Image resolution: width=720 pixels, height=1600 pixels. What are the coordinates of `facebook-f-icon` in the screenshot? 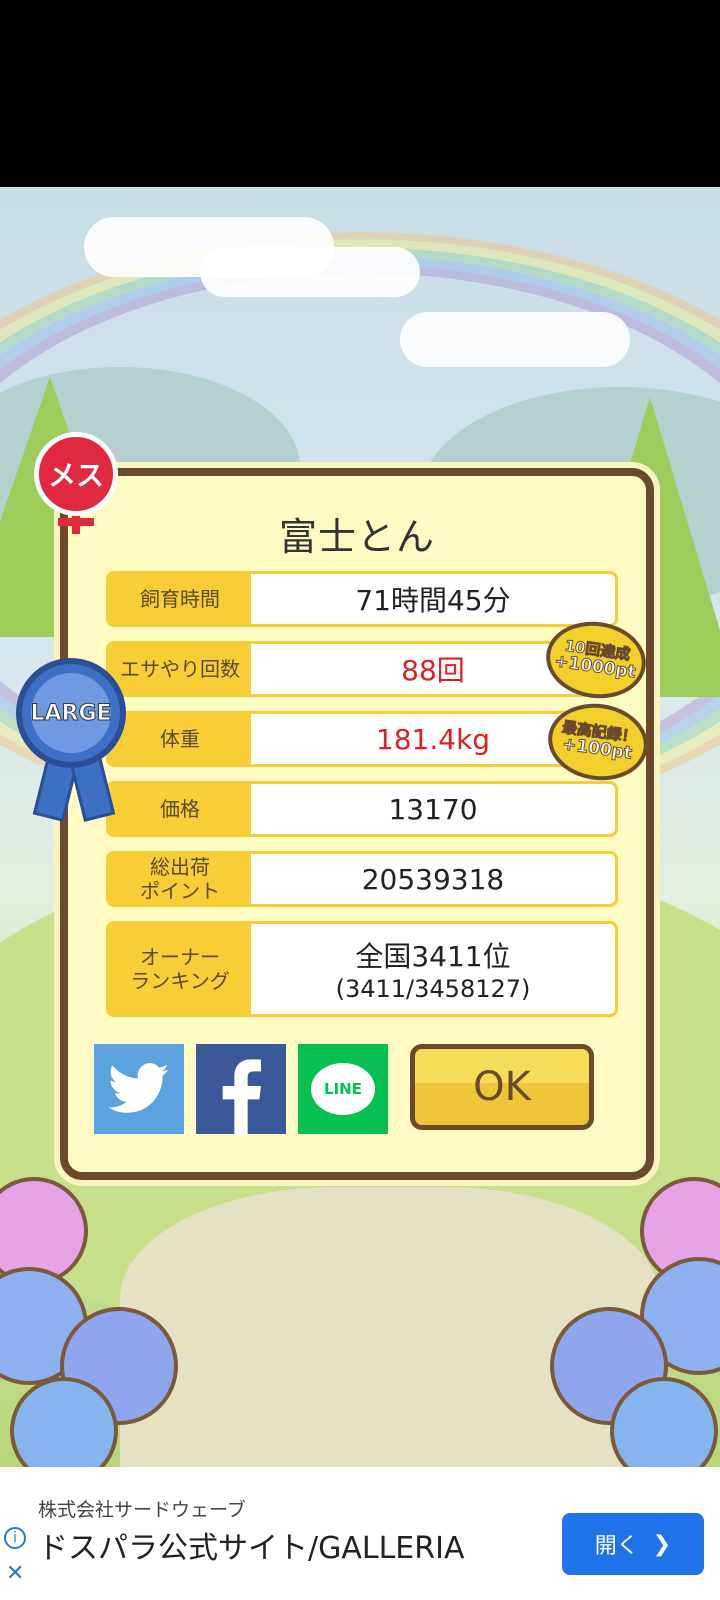 It's located at (241, 1097).